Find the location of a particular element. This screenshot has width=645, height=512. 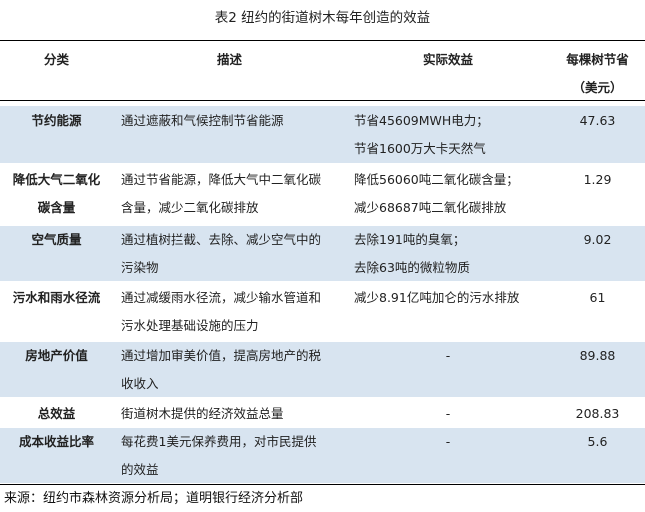

table-caption: 表2 纽约的街道树木每年创造的效益 is located at coordinates (322, 18).